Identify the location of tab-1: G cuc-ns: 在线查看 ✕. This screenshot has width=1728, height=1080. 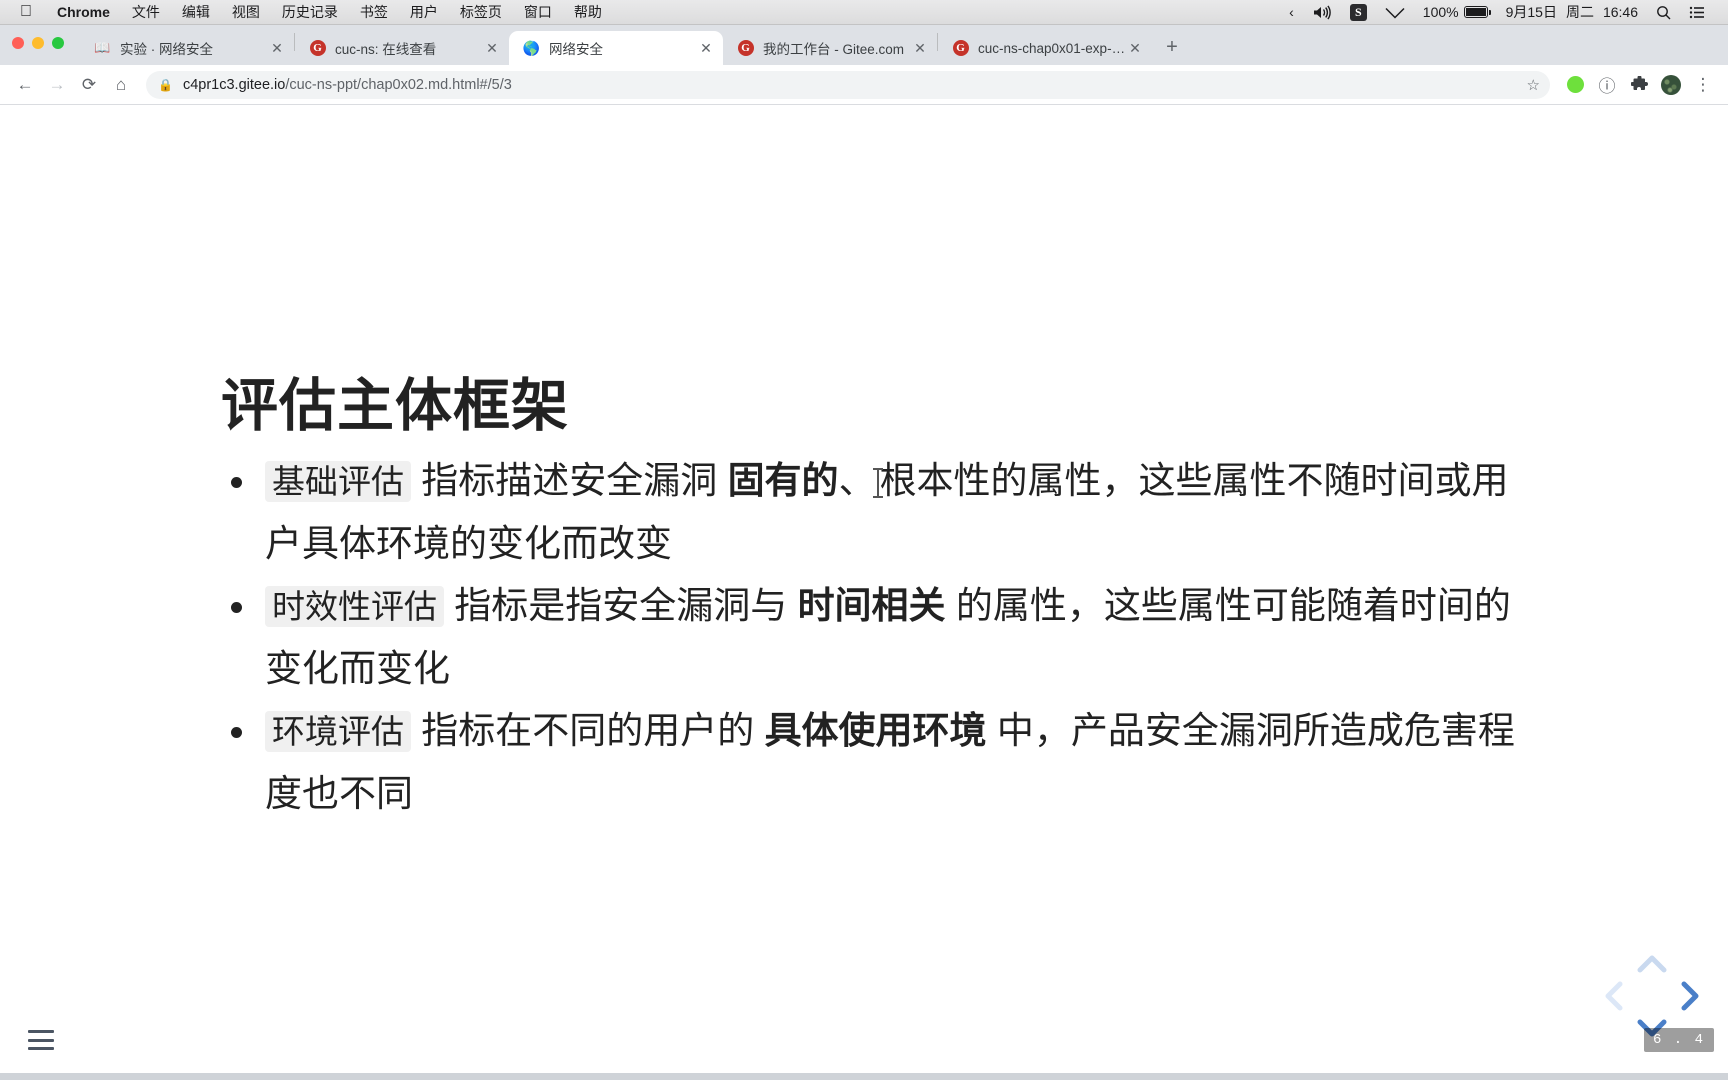
(402, 48).